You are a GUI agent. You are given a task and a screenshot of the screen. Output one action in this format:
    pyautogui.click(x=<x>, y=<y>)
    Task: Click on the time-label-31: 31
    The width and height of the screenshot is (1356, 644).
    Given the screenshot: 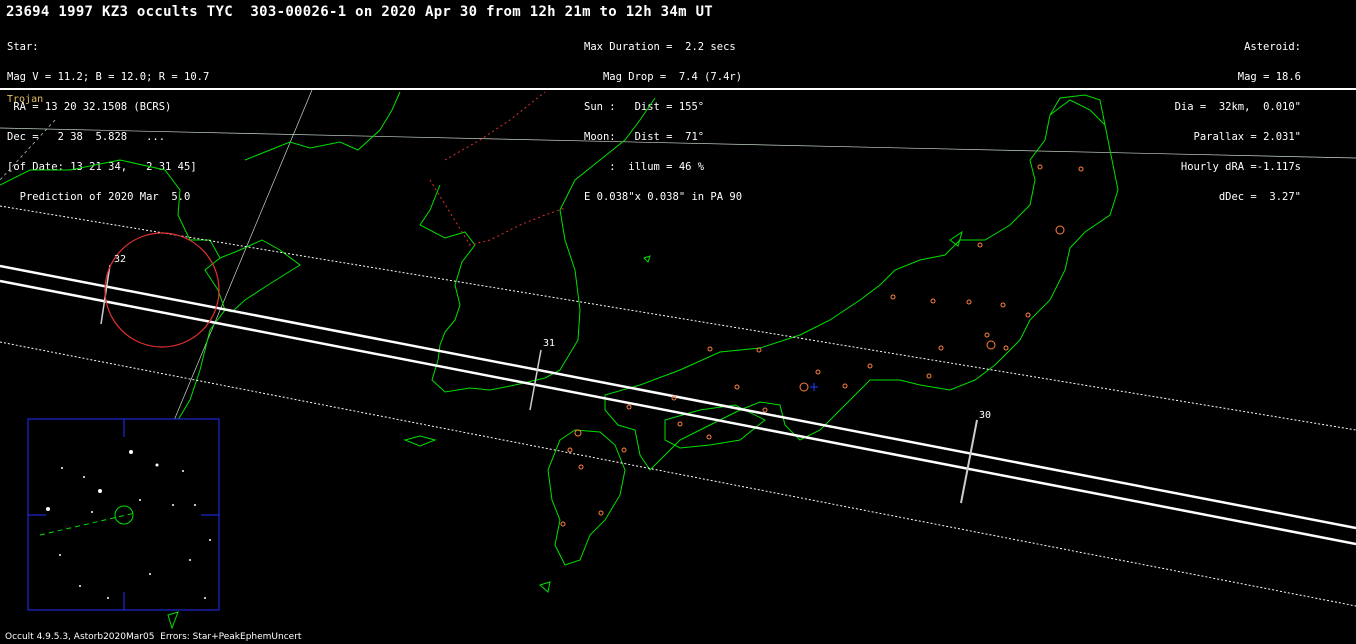 What is the action you would take?
    pyautogui.click(x=549, y=343)
    